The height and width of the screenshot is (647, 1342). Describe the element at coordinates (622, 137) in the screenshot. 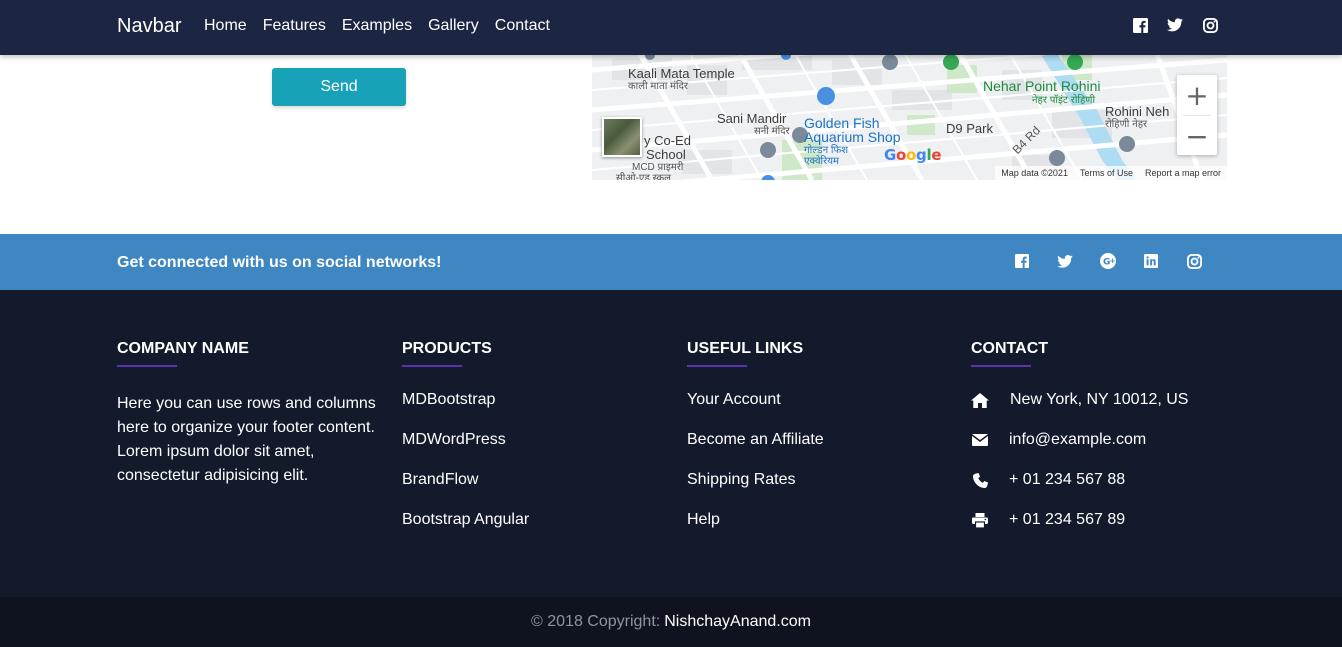

I see `satellite-toggle` at that location.